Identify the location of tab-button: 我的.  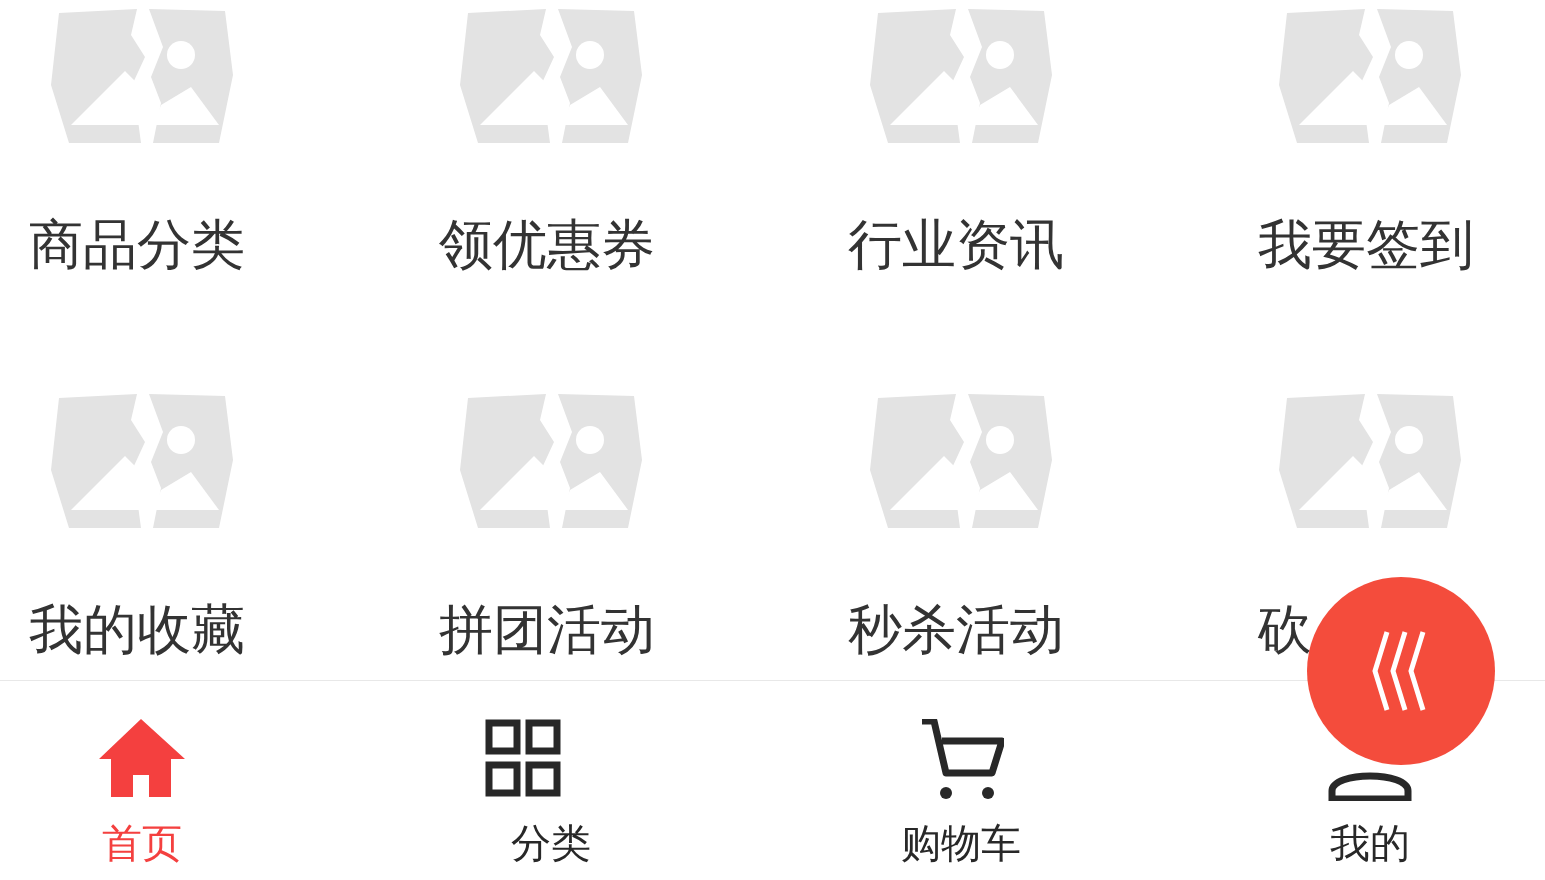
(1355, 780).